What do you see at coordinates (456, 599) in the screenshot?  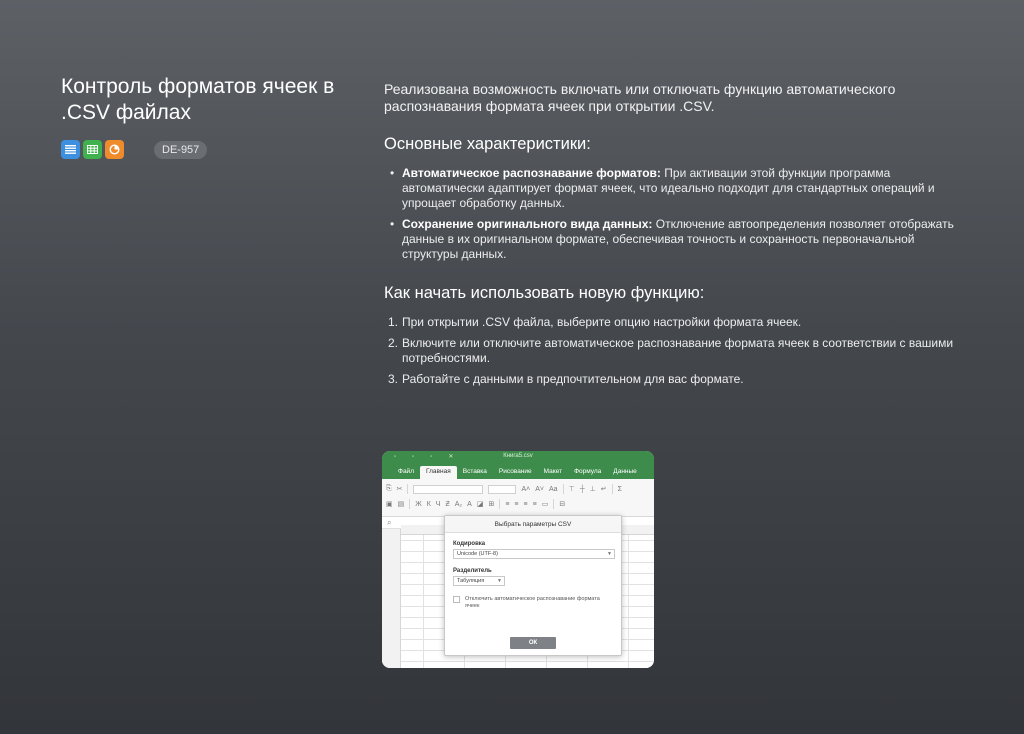 I see `disable-autodetect-checkbox` at bounding box center [456, 599].